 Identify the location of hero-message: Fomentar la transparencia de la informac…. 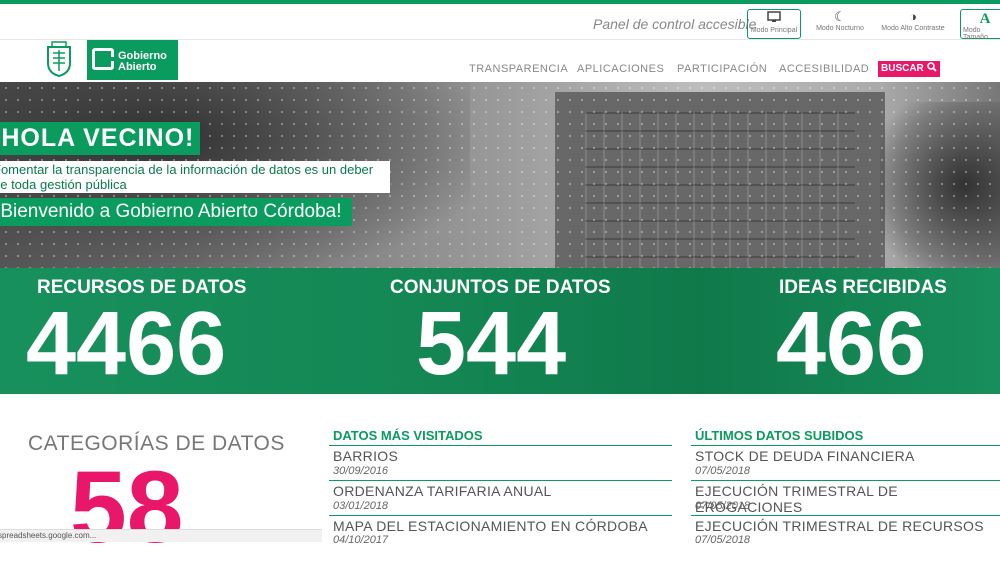
(195, 177).